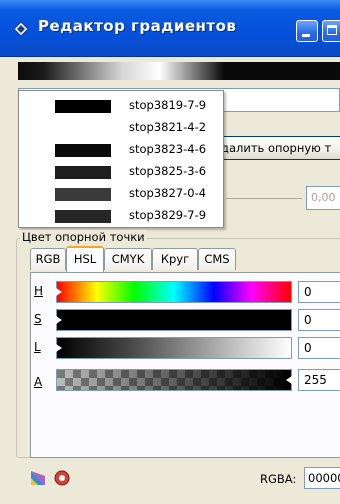 The image size is (340, 504). Describe the element at coordinates (59, 292) in the screenshot. I see `hue-slider-handle` at that location.